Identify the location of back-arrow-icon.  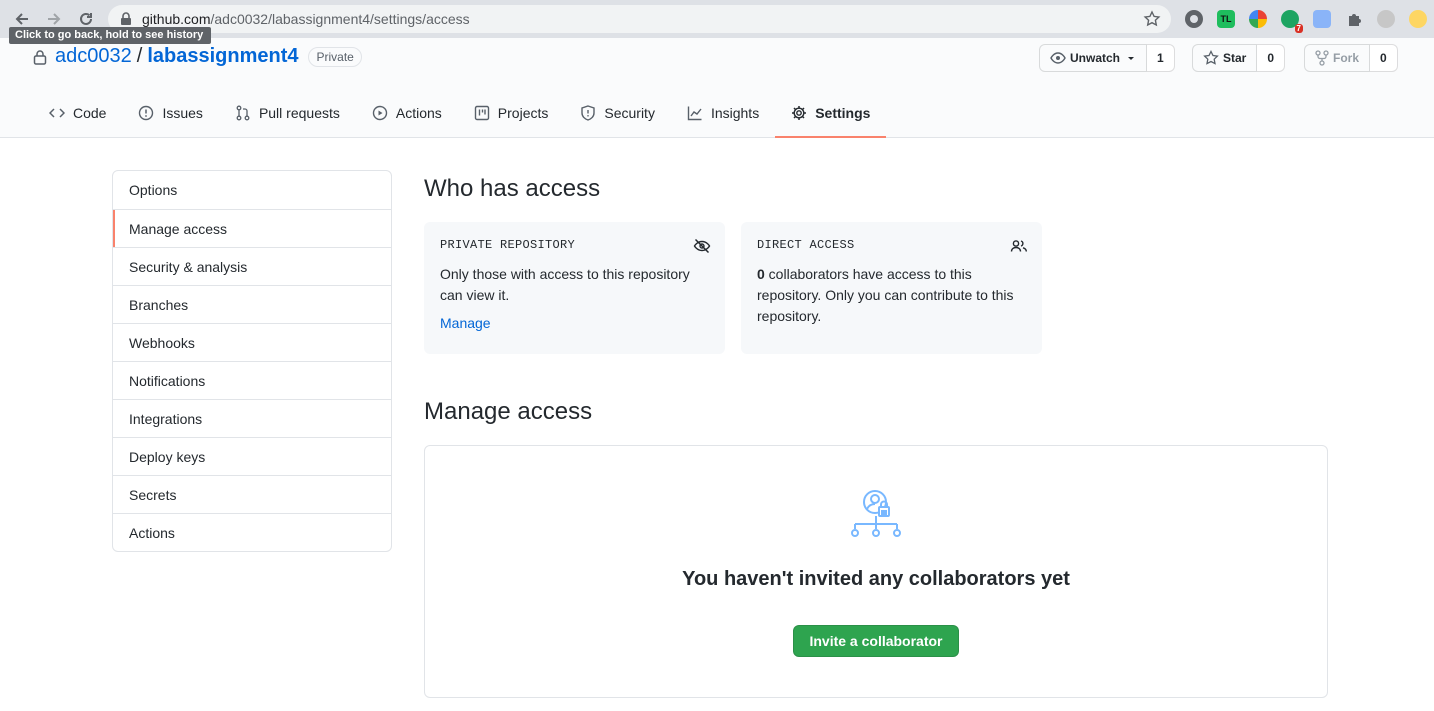
(21, 19).